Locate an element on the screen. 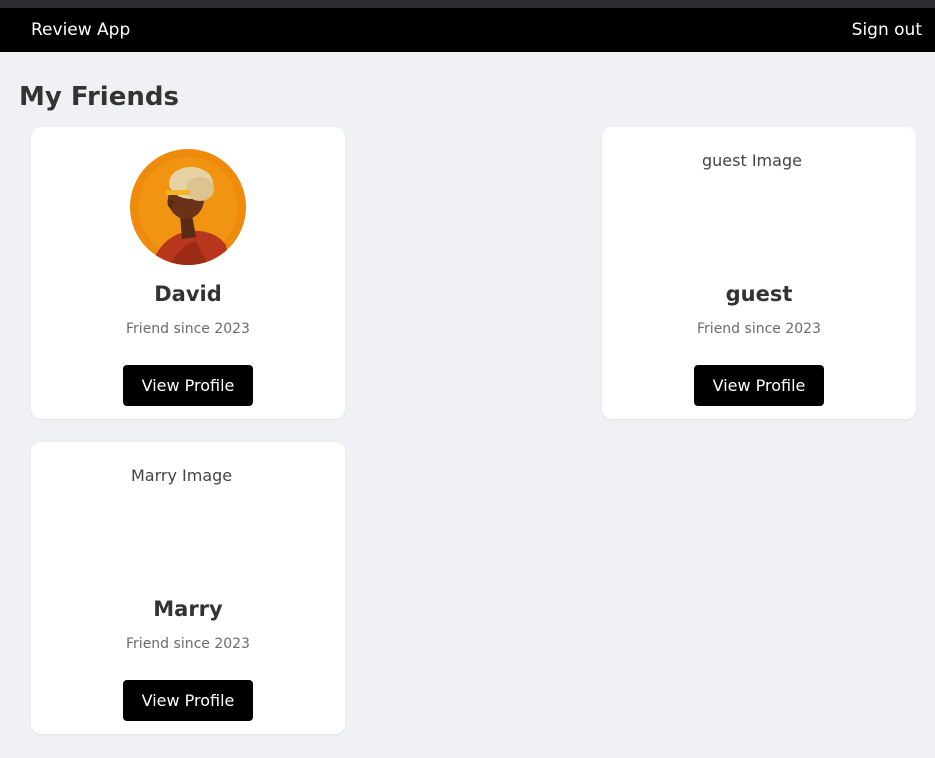  friend-name: guest is located at coordinates (759, 294).